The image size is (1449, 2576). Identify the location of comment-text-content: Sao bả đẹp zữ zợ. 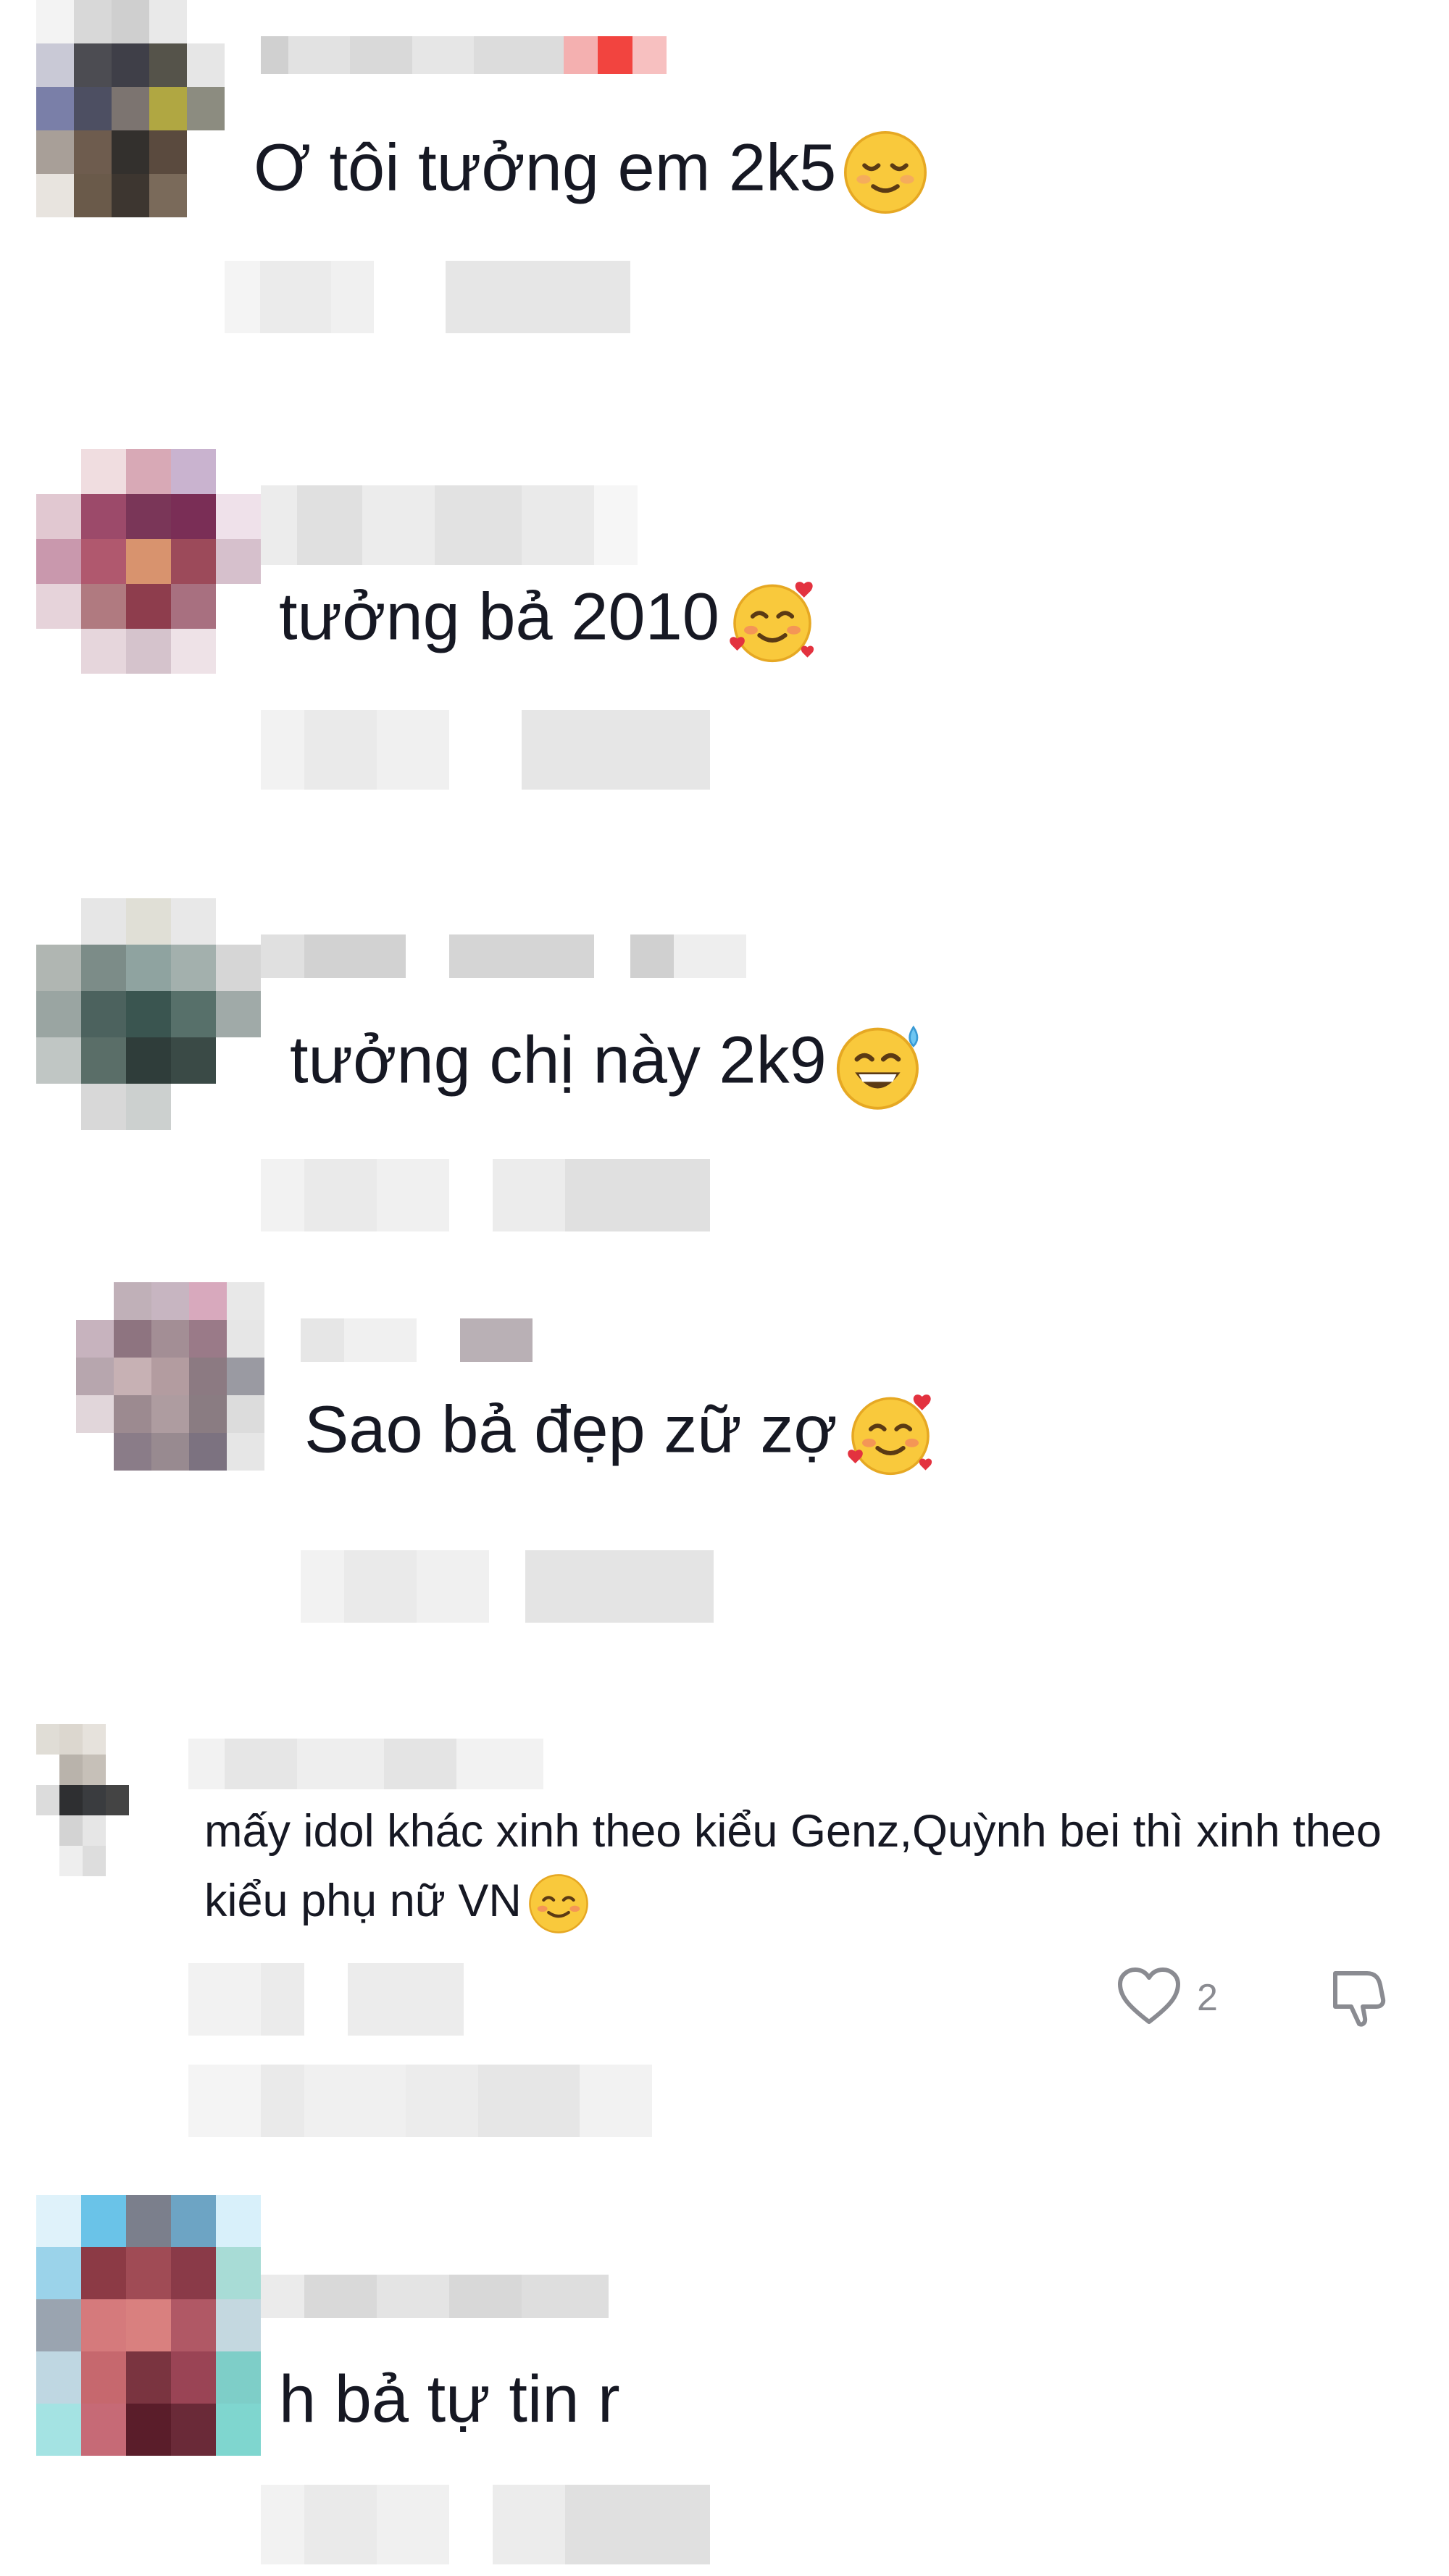
(571, 1429).